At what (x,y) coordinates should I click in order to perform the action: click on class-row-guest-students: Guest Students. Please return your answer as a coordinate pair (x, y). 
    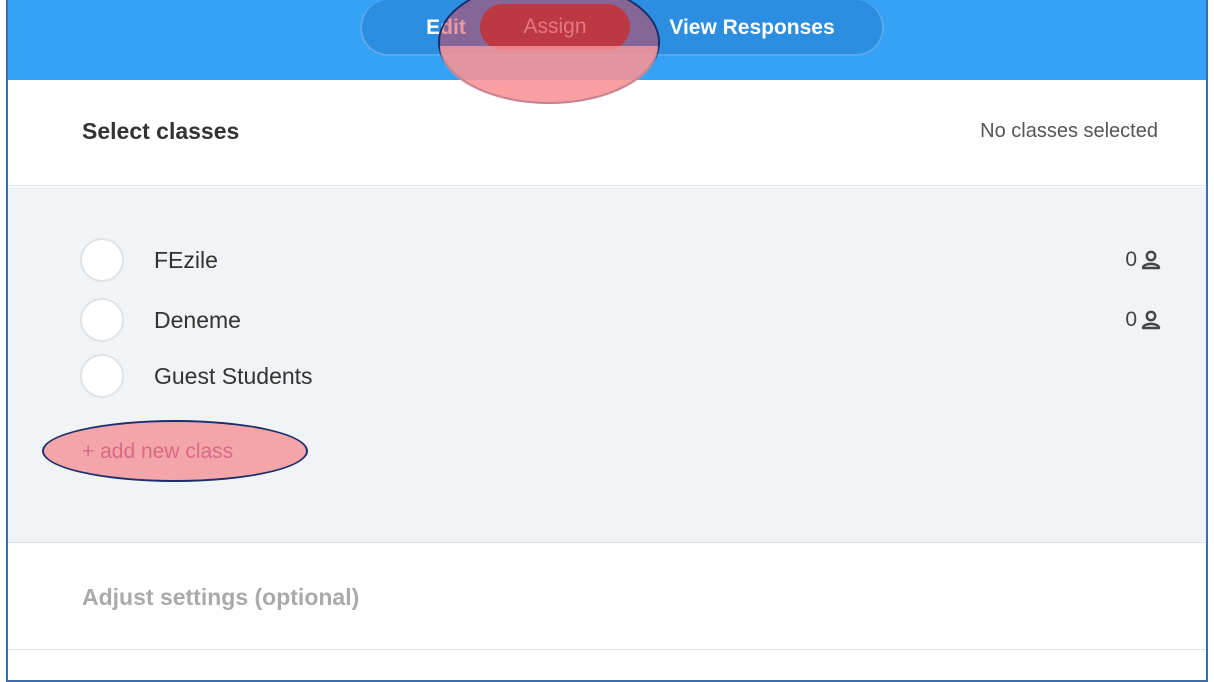
    Looking at the image, I should click on (620, 376).